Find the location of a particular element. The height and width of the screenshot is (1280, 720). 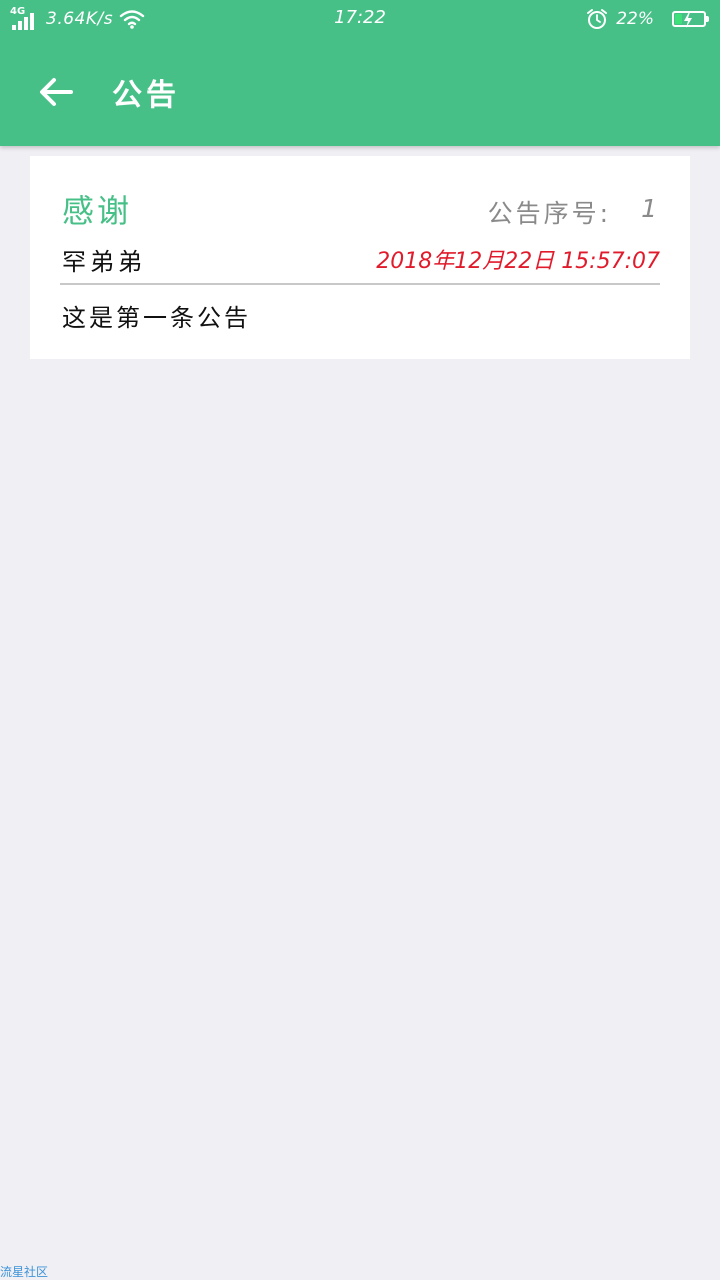

announcement-seq: 公告序号: 1 is located at coordinates (574, 212).